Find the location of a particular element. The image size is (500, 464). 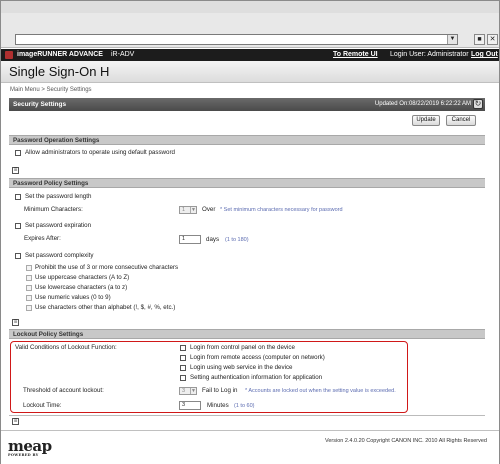

canon-logo-icon is located at coordinates (9, 55).